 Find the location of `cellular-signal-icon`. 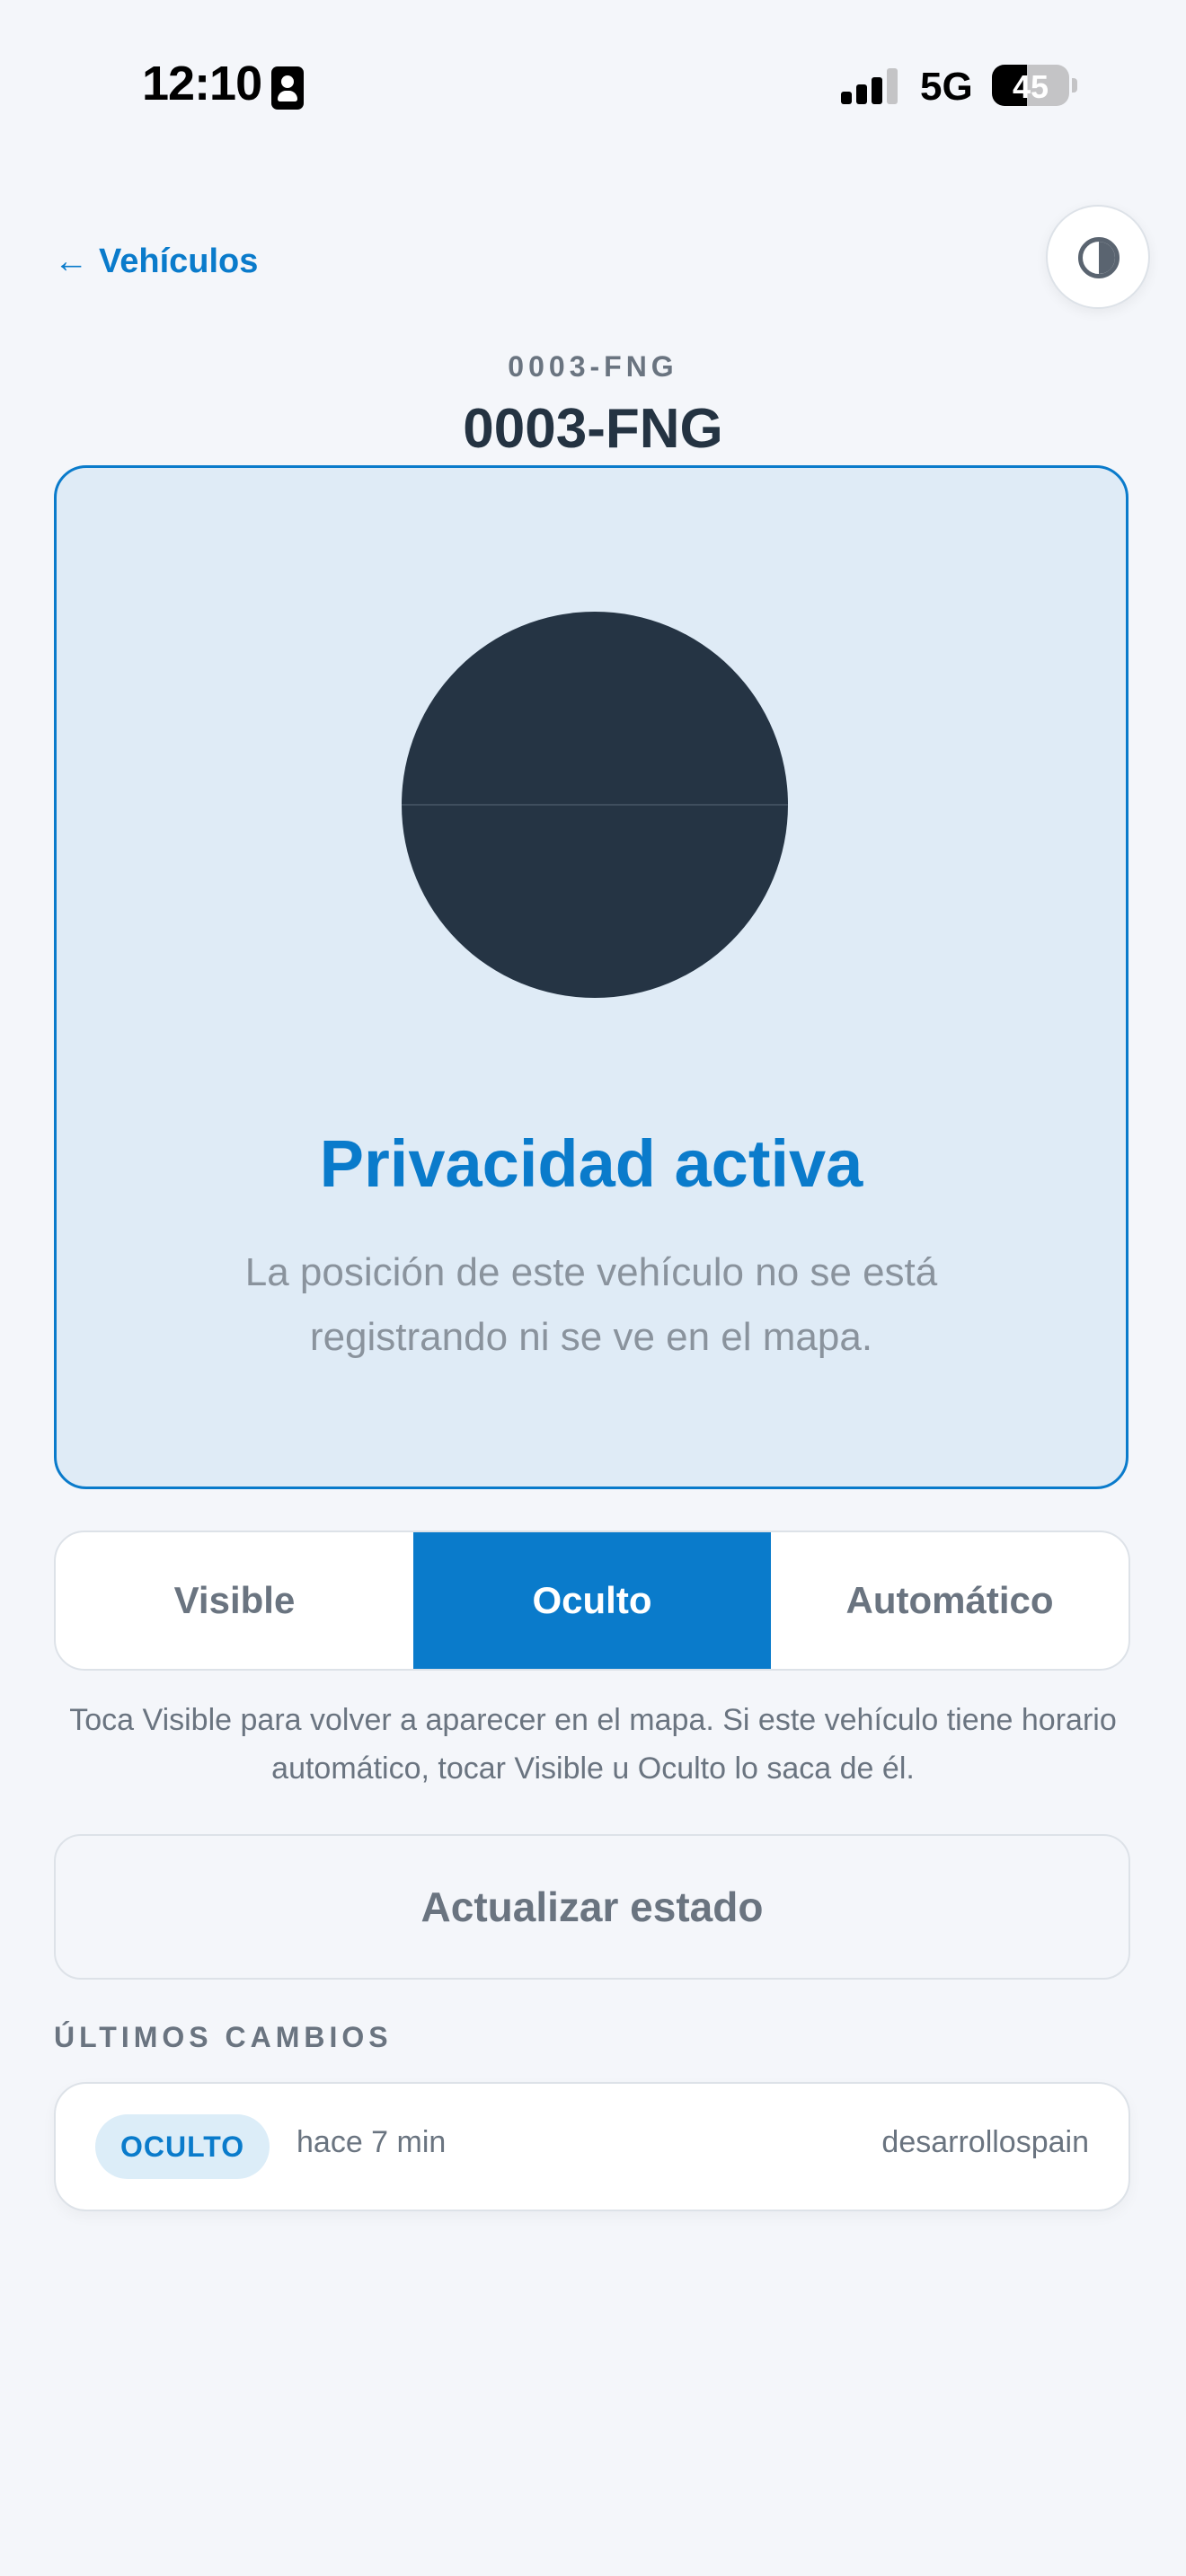

cellular-signal-icon is located at coordinates (870, 86).